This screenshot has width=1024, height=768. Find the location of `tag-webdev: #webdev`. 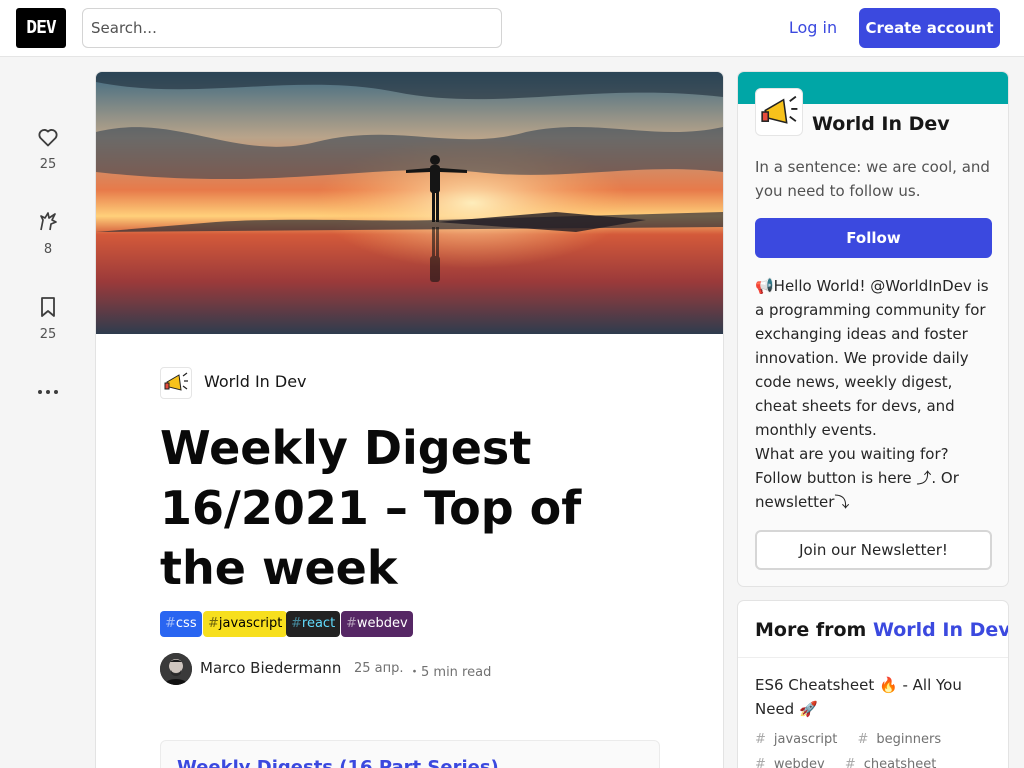

tag-webdev: #webdev is located at coordinates (377, 624).